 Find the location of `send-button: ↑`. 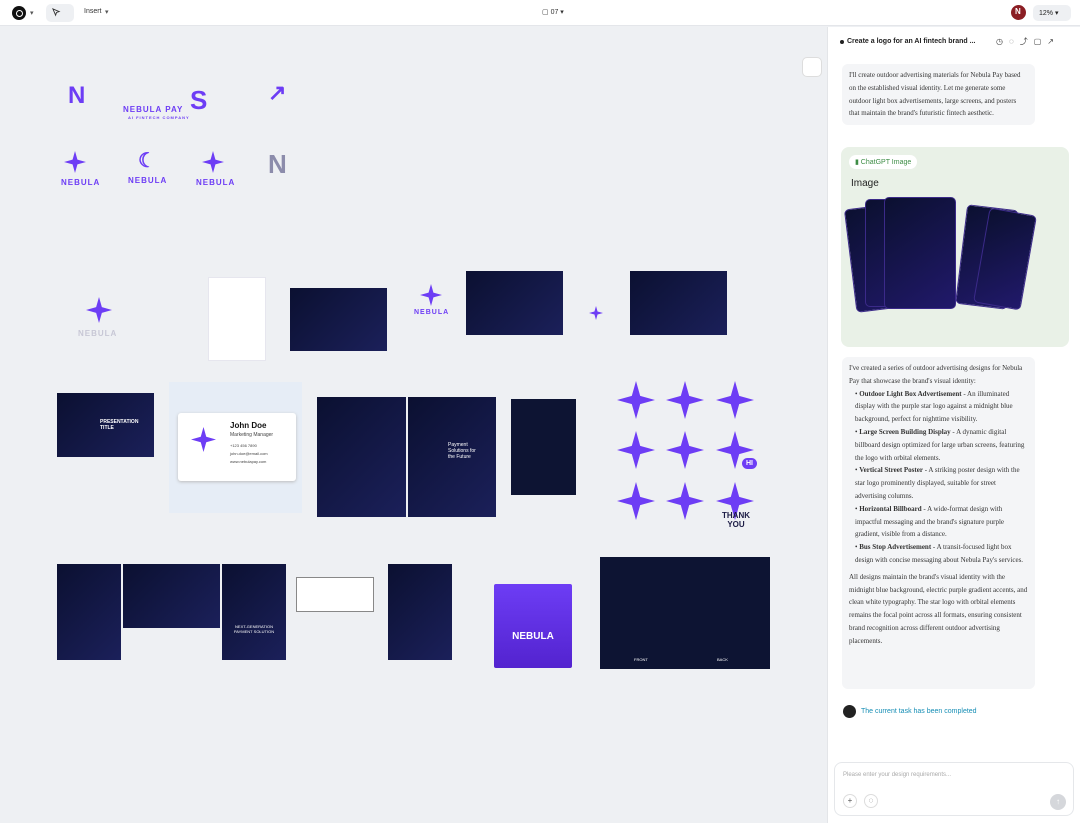

send-button: ↑ is located at coordinates (1058, 802).